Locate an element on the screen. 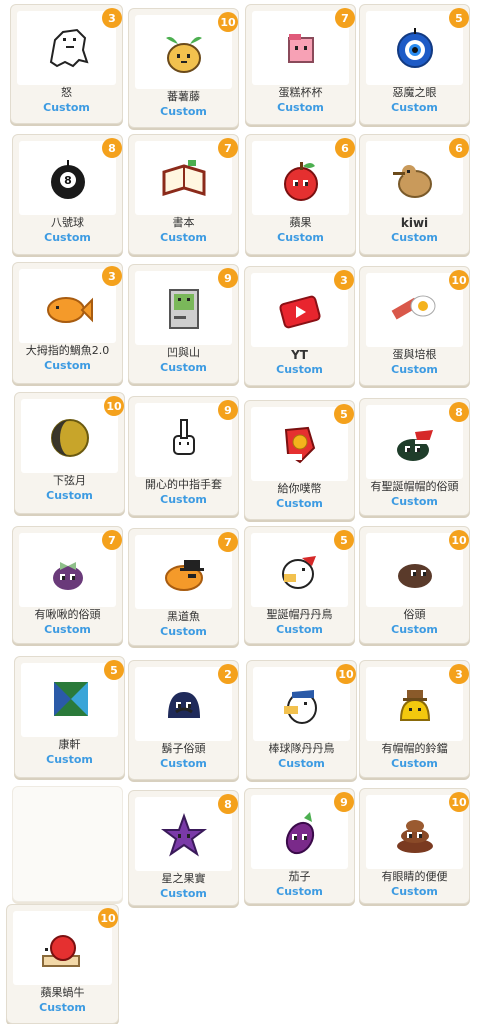 This screenshot has width=486, height=1024. poop-eyes-icon is located at coordinates (415, 832).